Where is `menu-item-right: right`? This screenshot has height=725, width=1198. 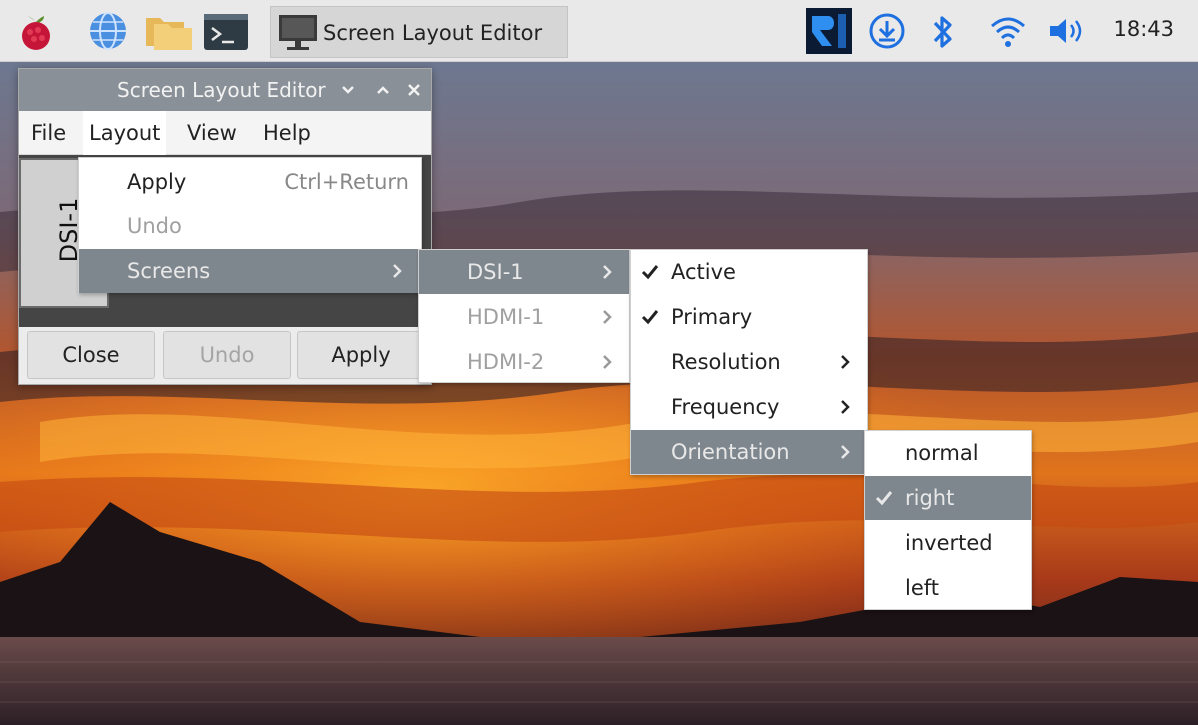 menu-item-right: right is located at coordinates (948, 498).